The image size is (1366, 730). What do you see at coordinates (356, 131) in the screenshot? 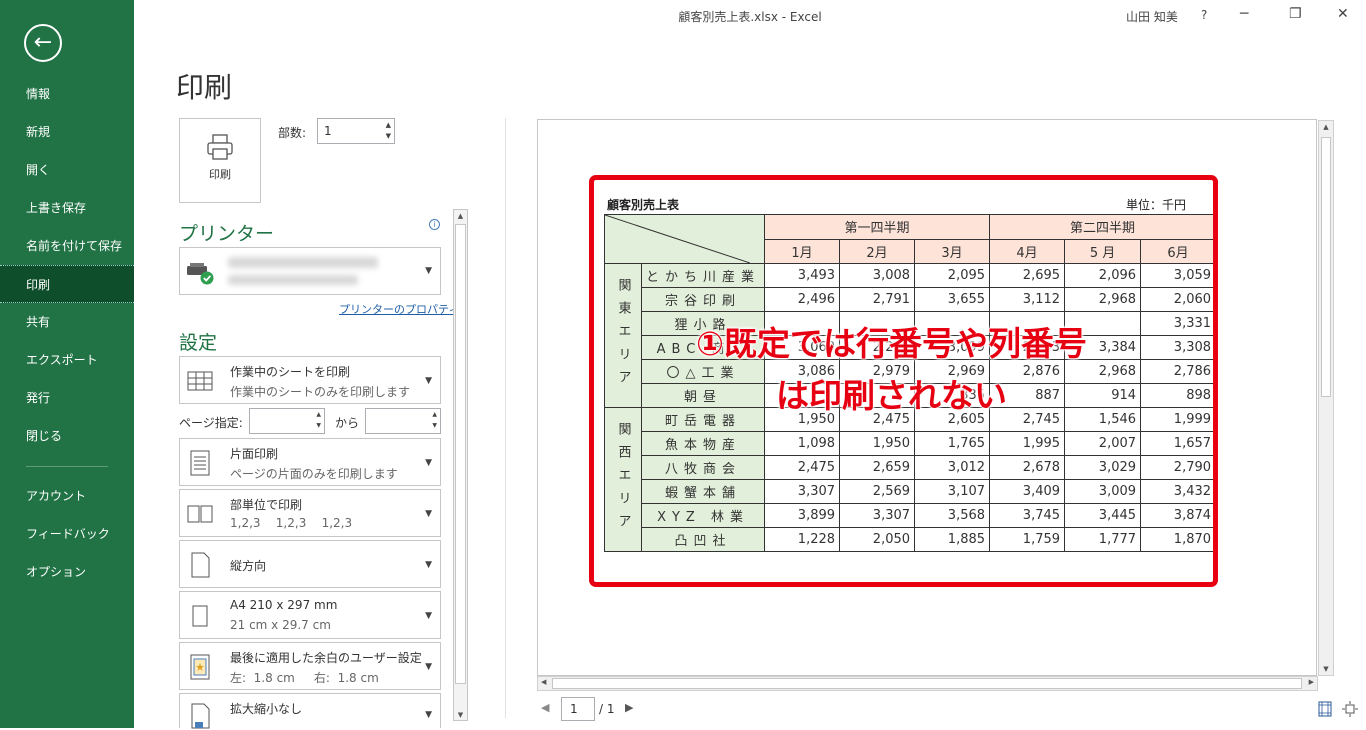
I see `copies-stepper: 1 ▲ ▼` at bounding box center [356, 131].